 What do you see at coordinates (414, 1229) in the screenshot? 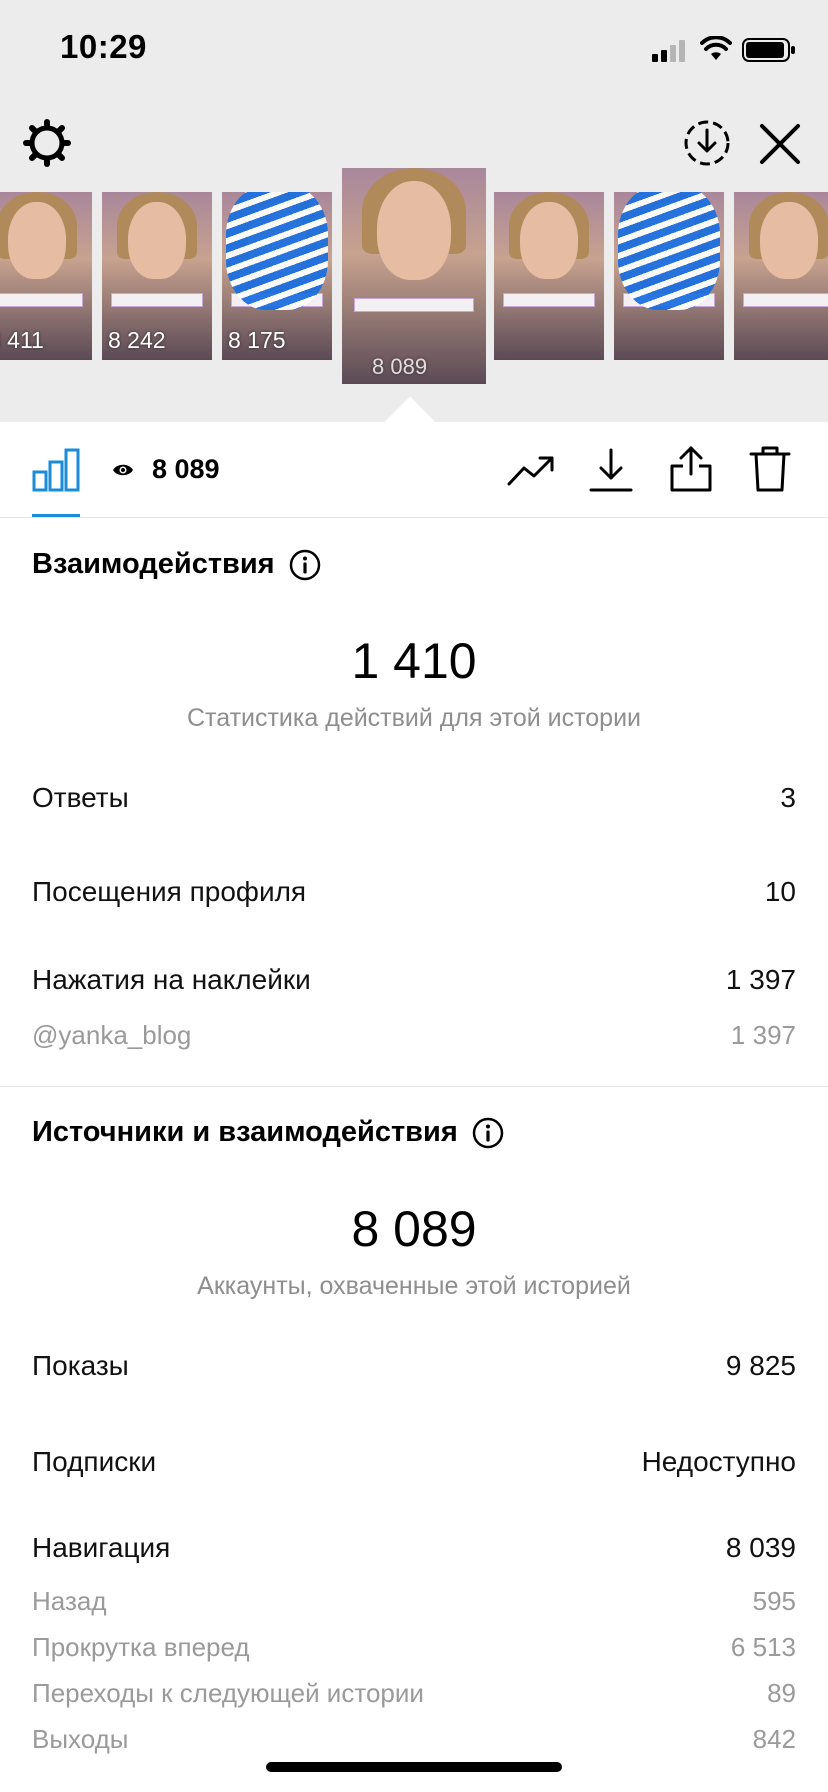
I see `reach-total: 8 089` at bounding box center [414, 1229].